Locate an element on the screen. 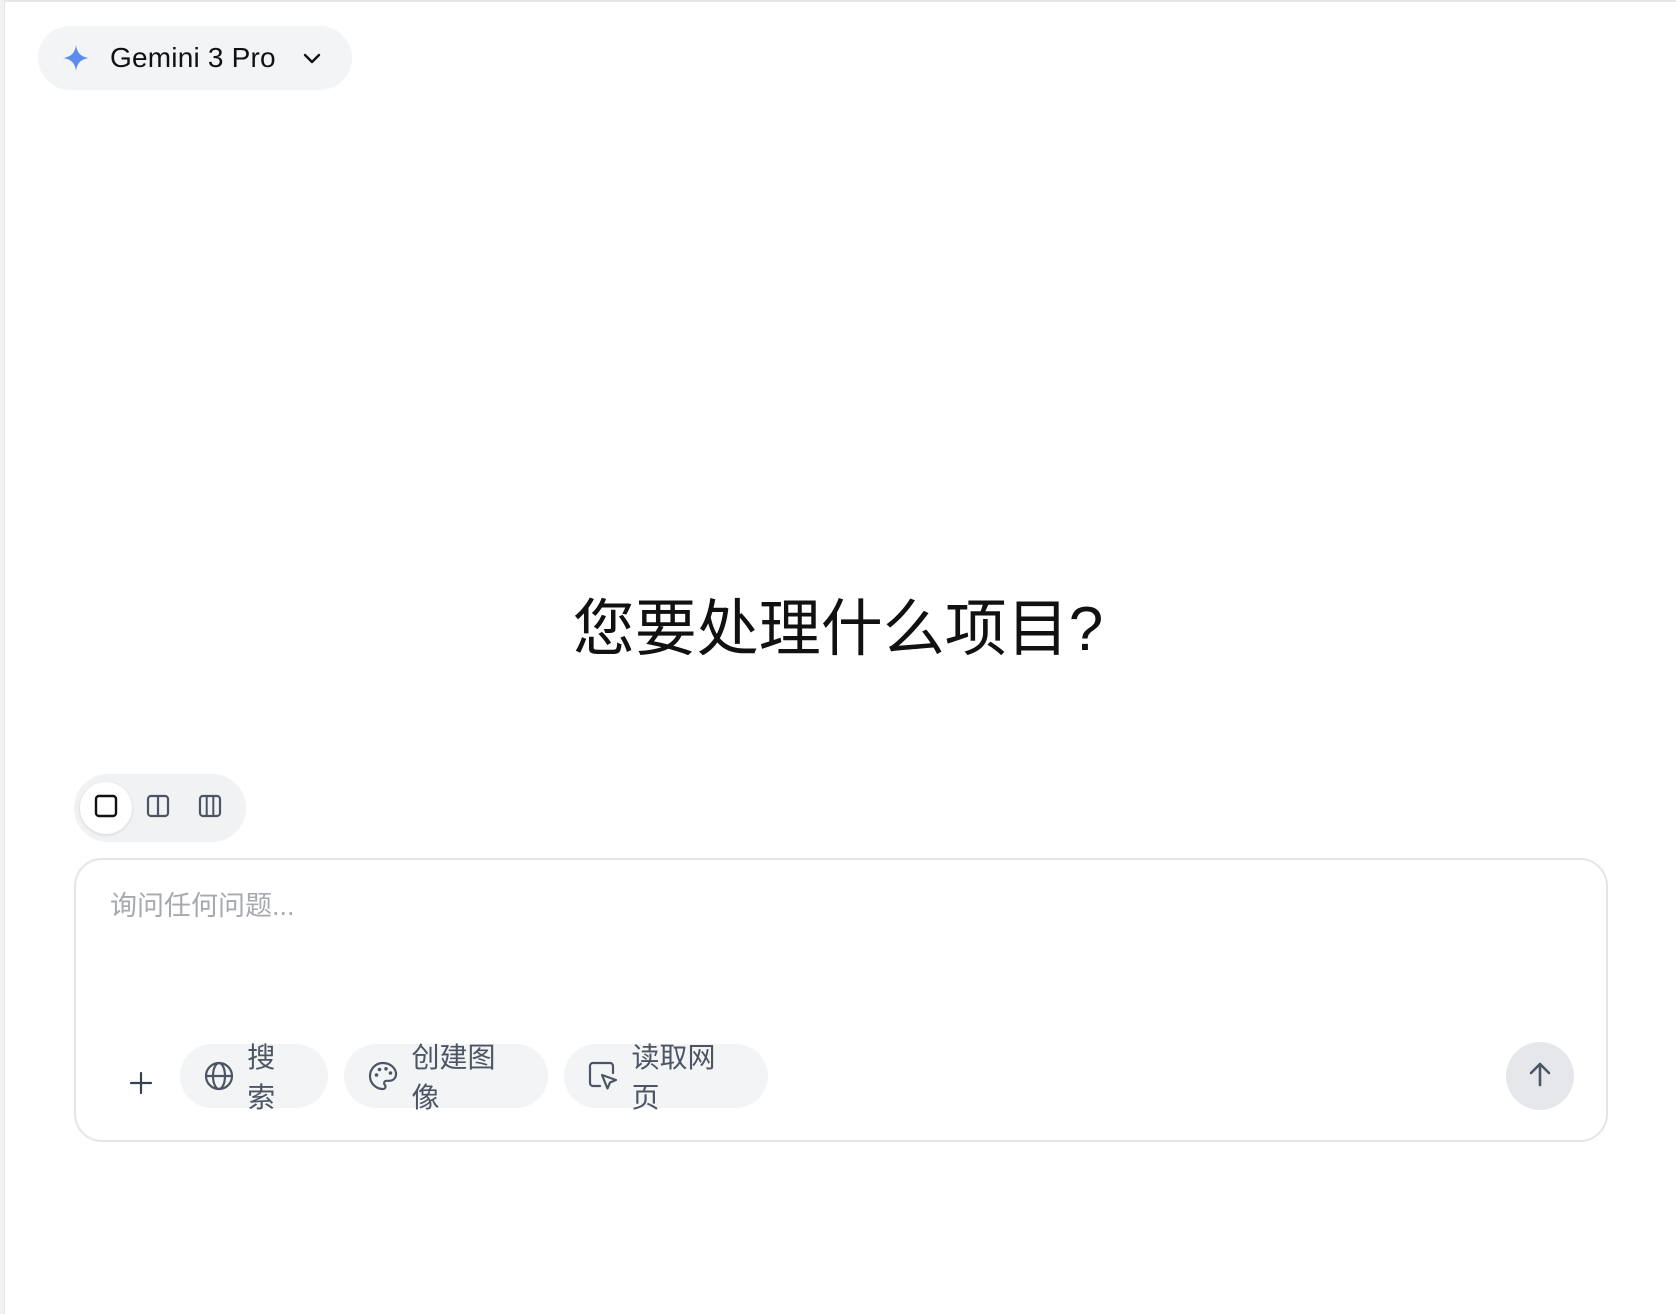  send-button is located at coordinates (1540, 1076).